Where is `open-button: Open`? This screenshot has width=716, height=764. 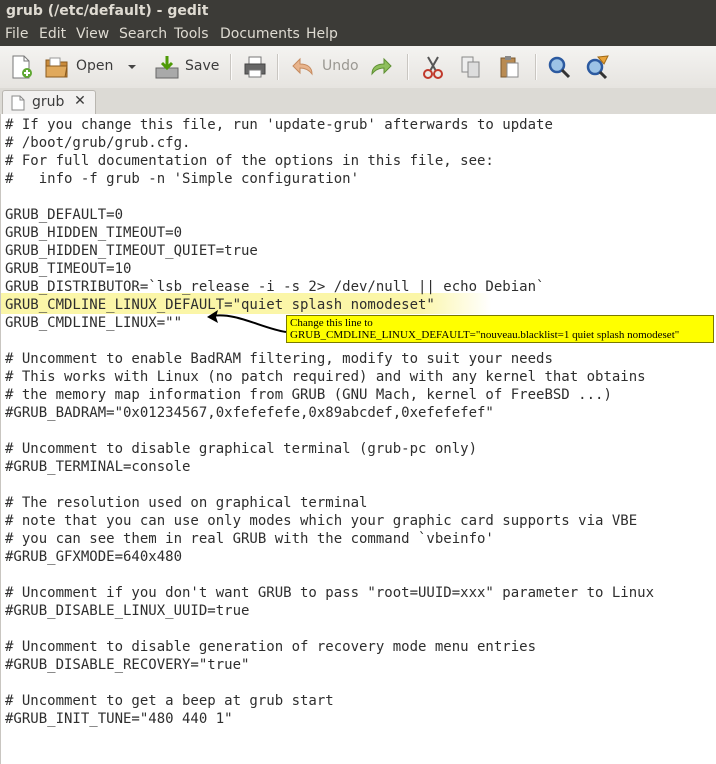 open-button: Open is located at coordinates (80, 67).